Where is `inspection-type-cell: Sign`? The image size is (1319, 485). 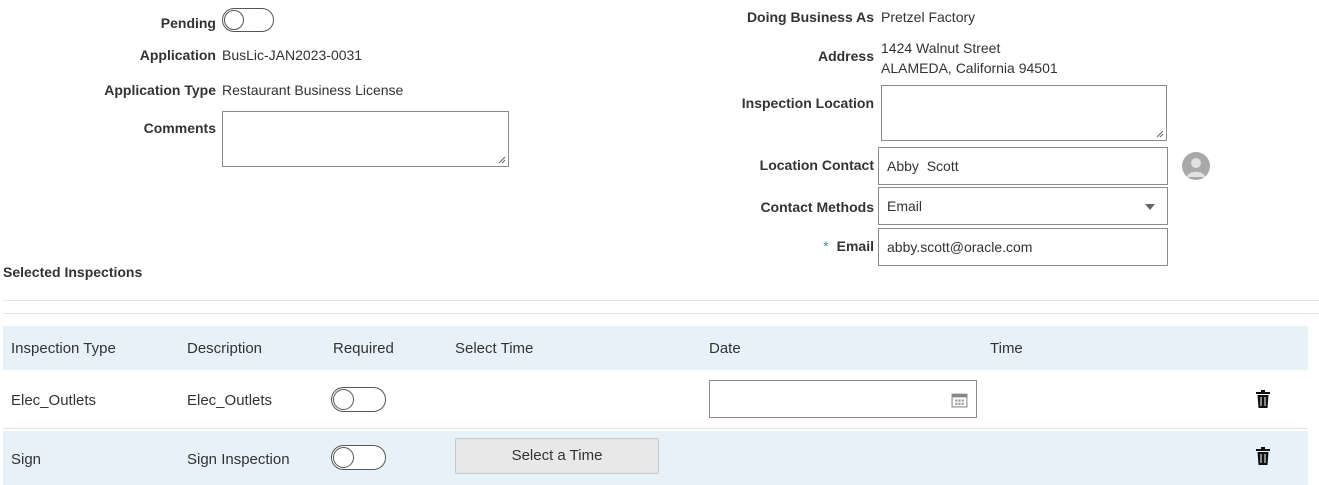
inspection-type-cell: Sign is located at coordinates (26, 459).